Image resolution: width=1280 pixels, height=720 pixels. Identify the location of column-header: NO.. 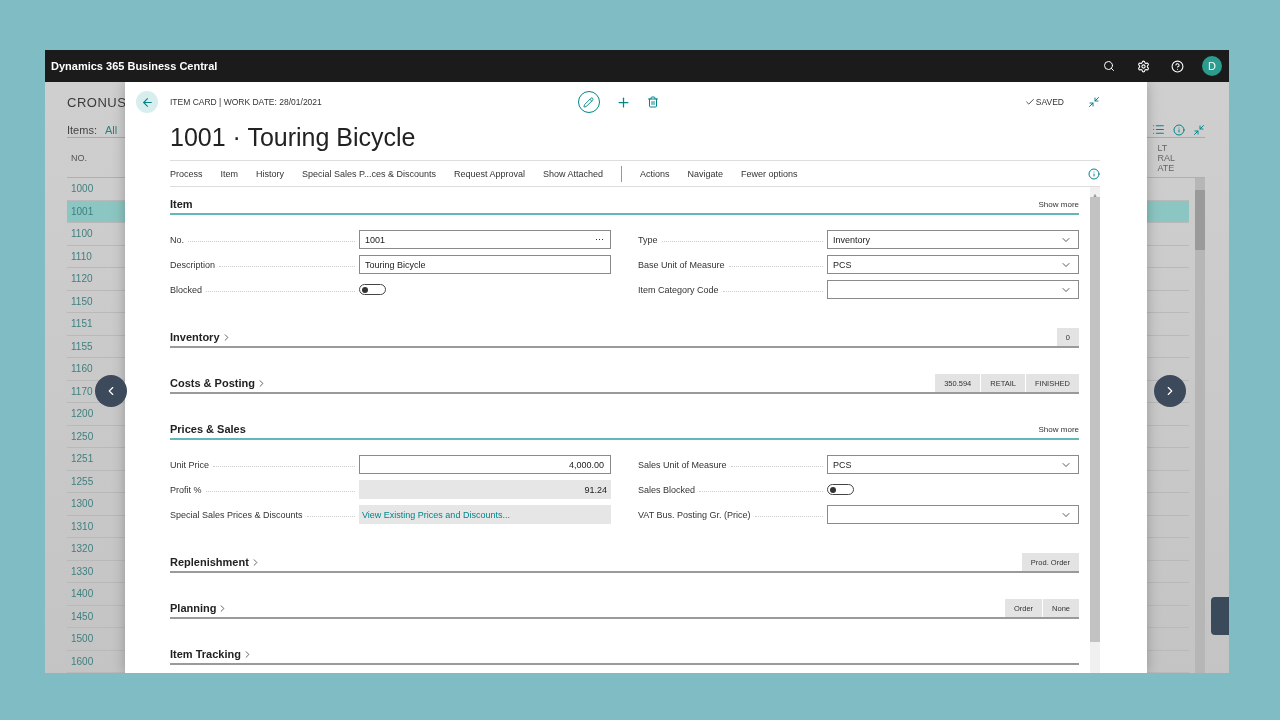
(79, 157).